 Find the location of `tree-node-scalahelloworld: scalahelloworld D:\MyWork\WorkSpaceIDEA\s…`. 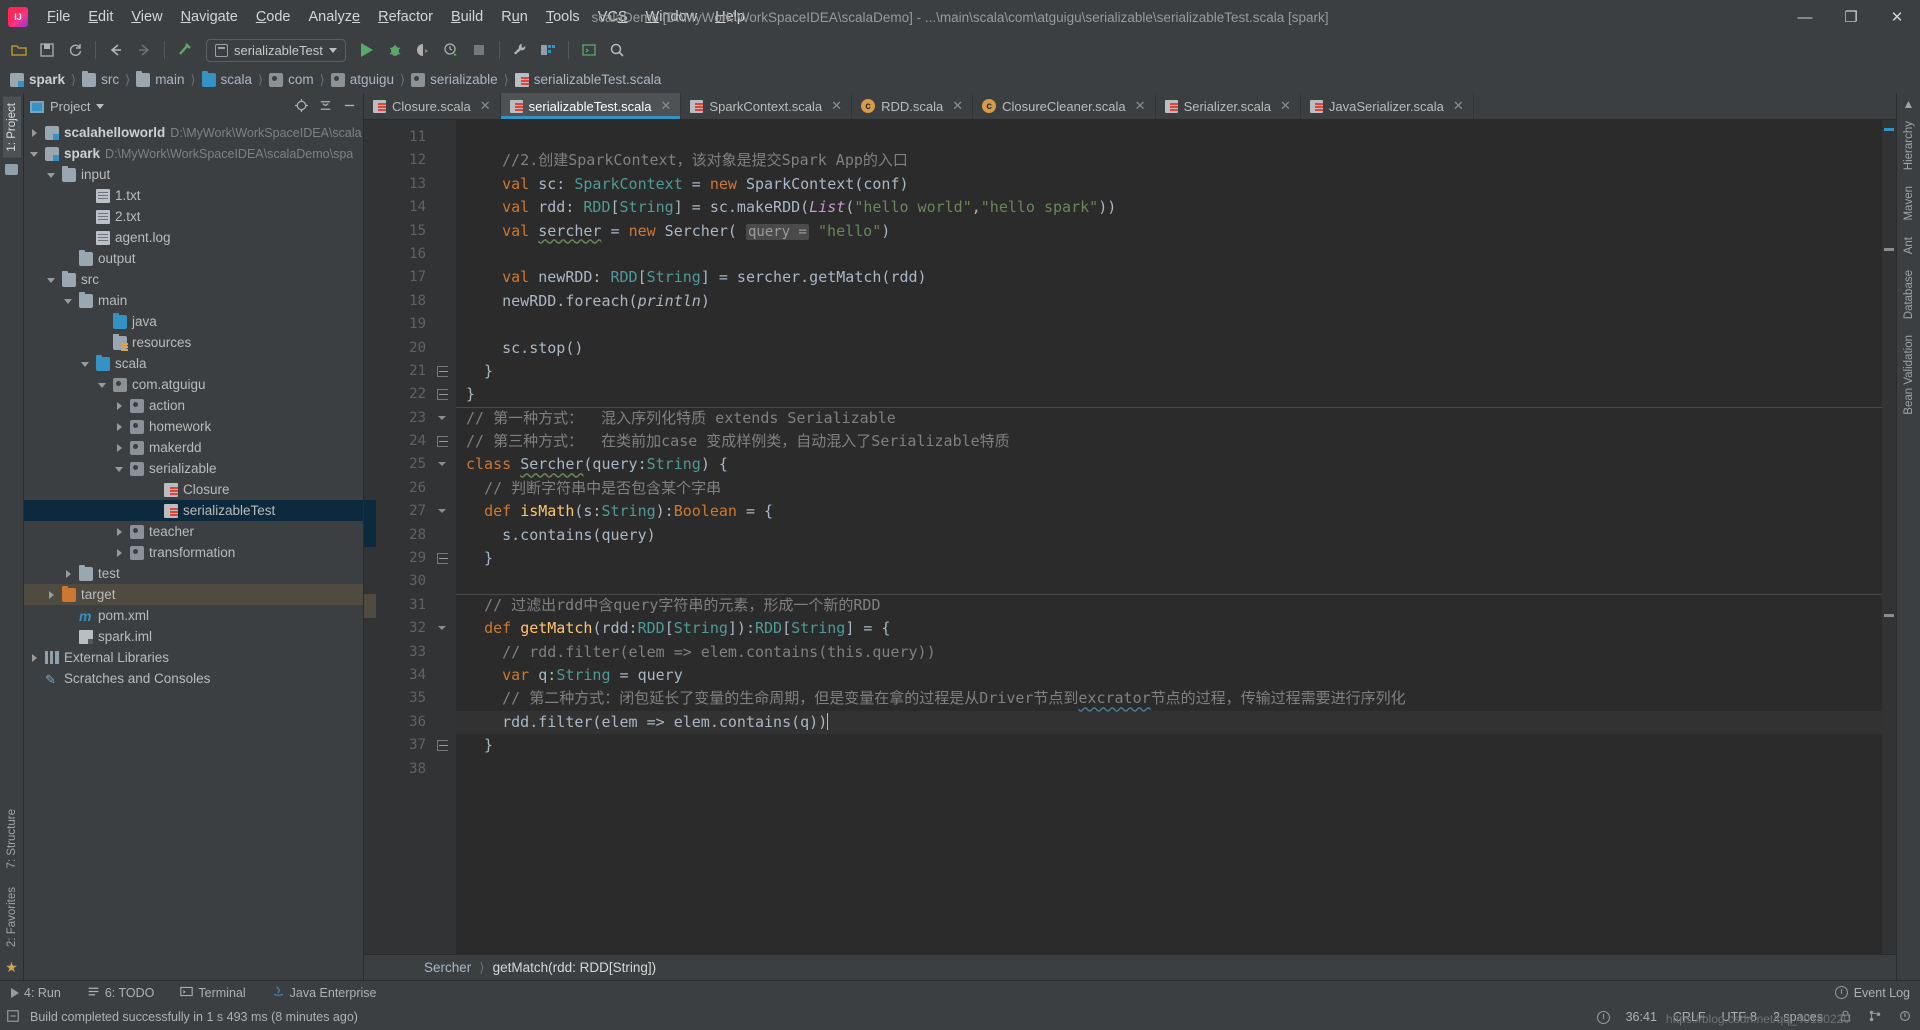

tree-node-scalahelloworld: scalahelloworld D:\MyWork\WorkSpaceIDEA\s… is located at coordinates (193, 132).